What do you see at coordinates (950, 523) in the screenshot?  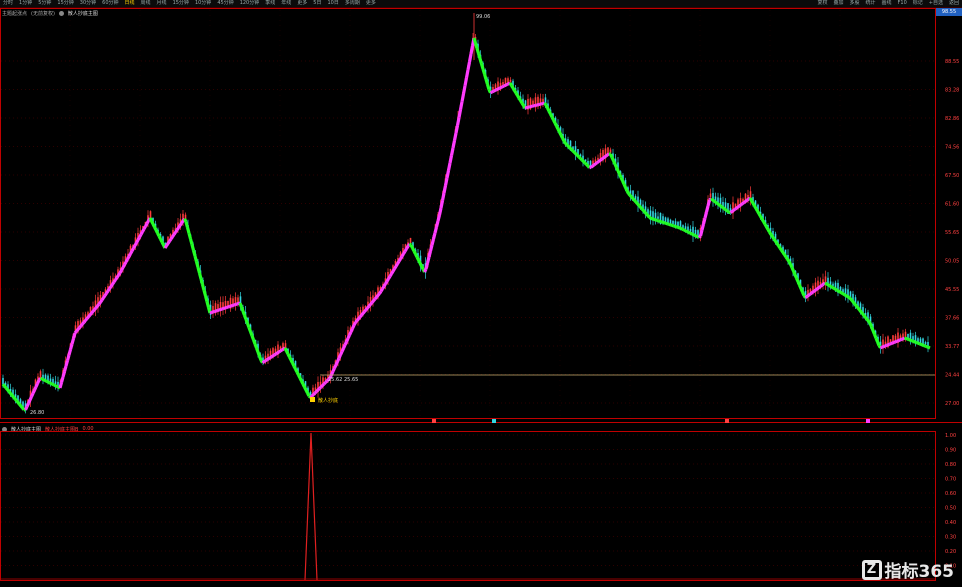 I see `y-axis-label: 0.40` at bounding box center [950, 523].